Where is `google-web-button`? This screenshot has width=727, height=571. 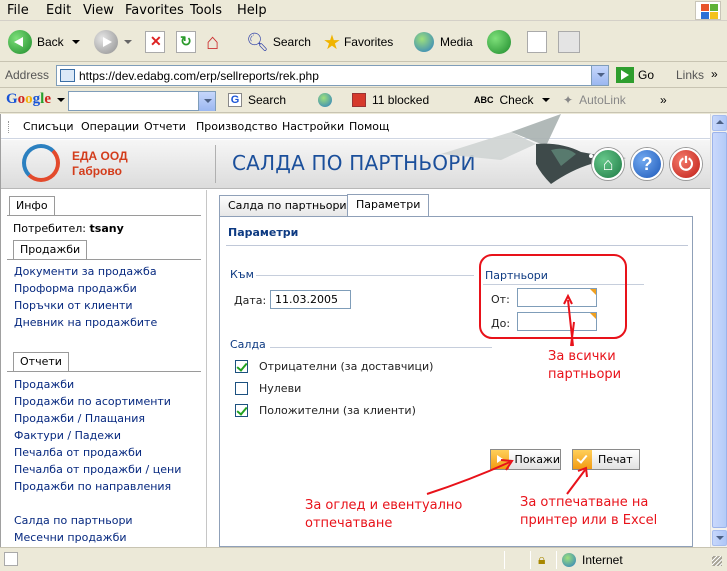 google-web-button is located at coordinates (328, 100).